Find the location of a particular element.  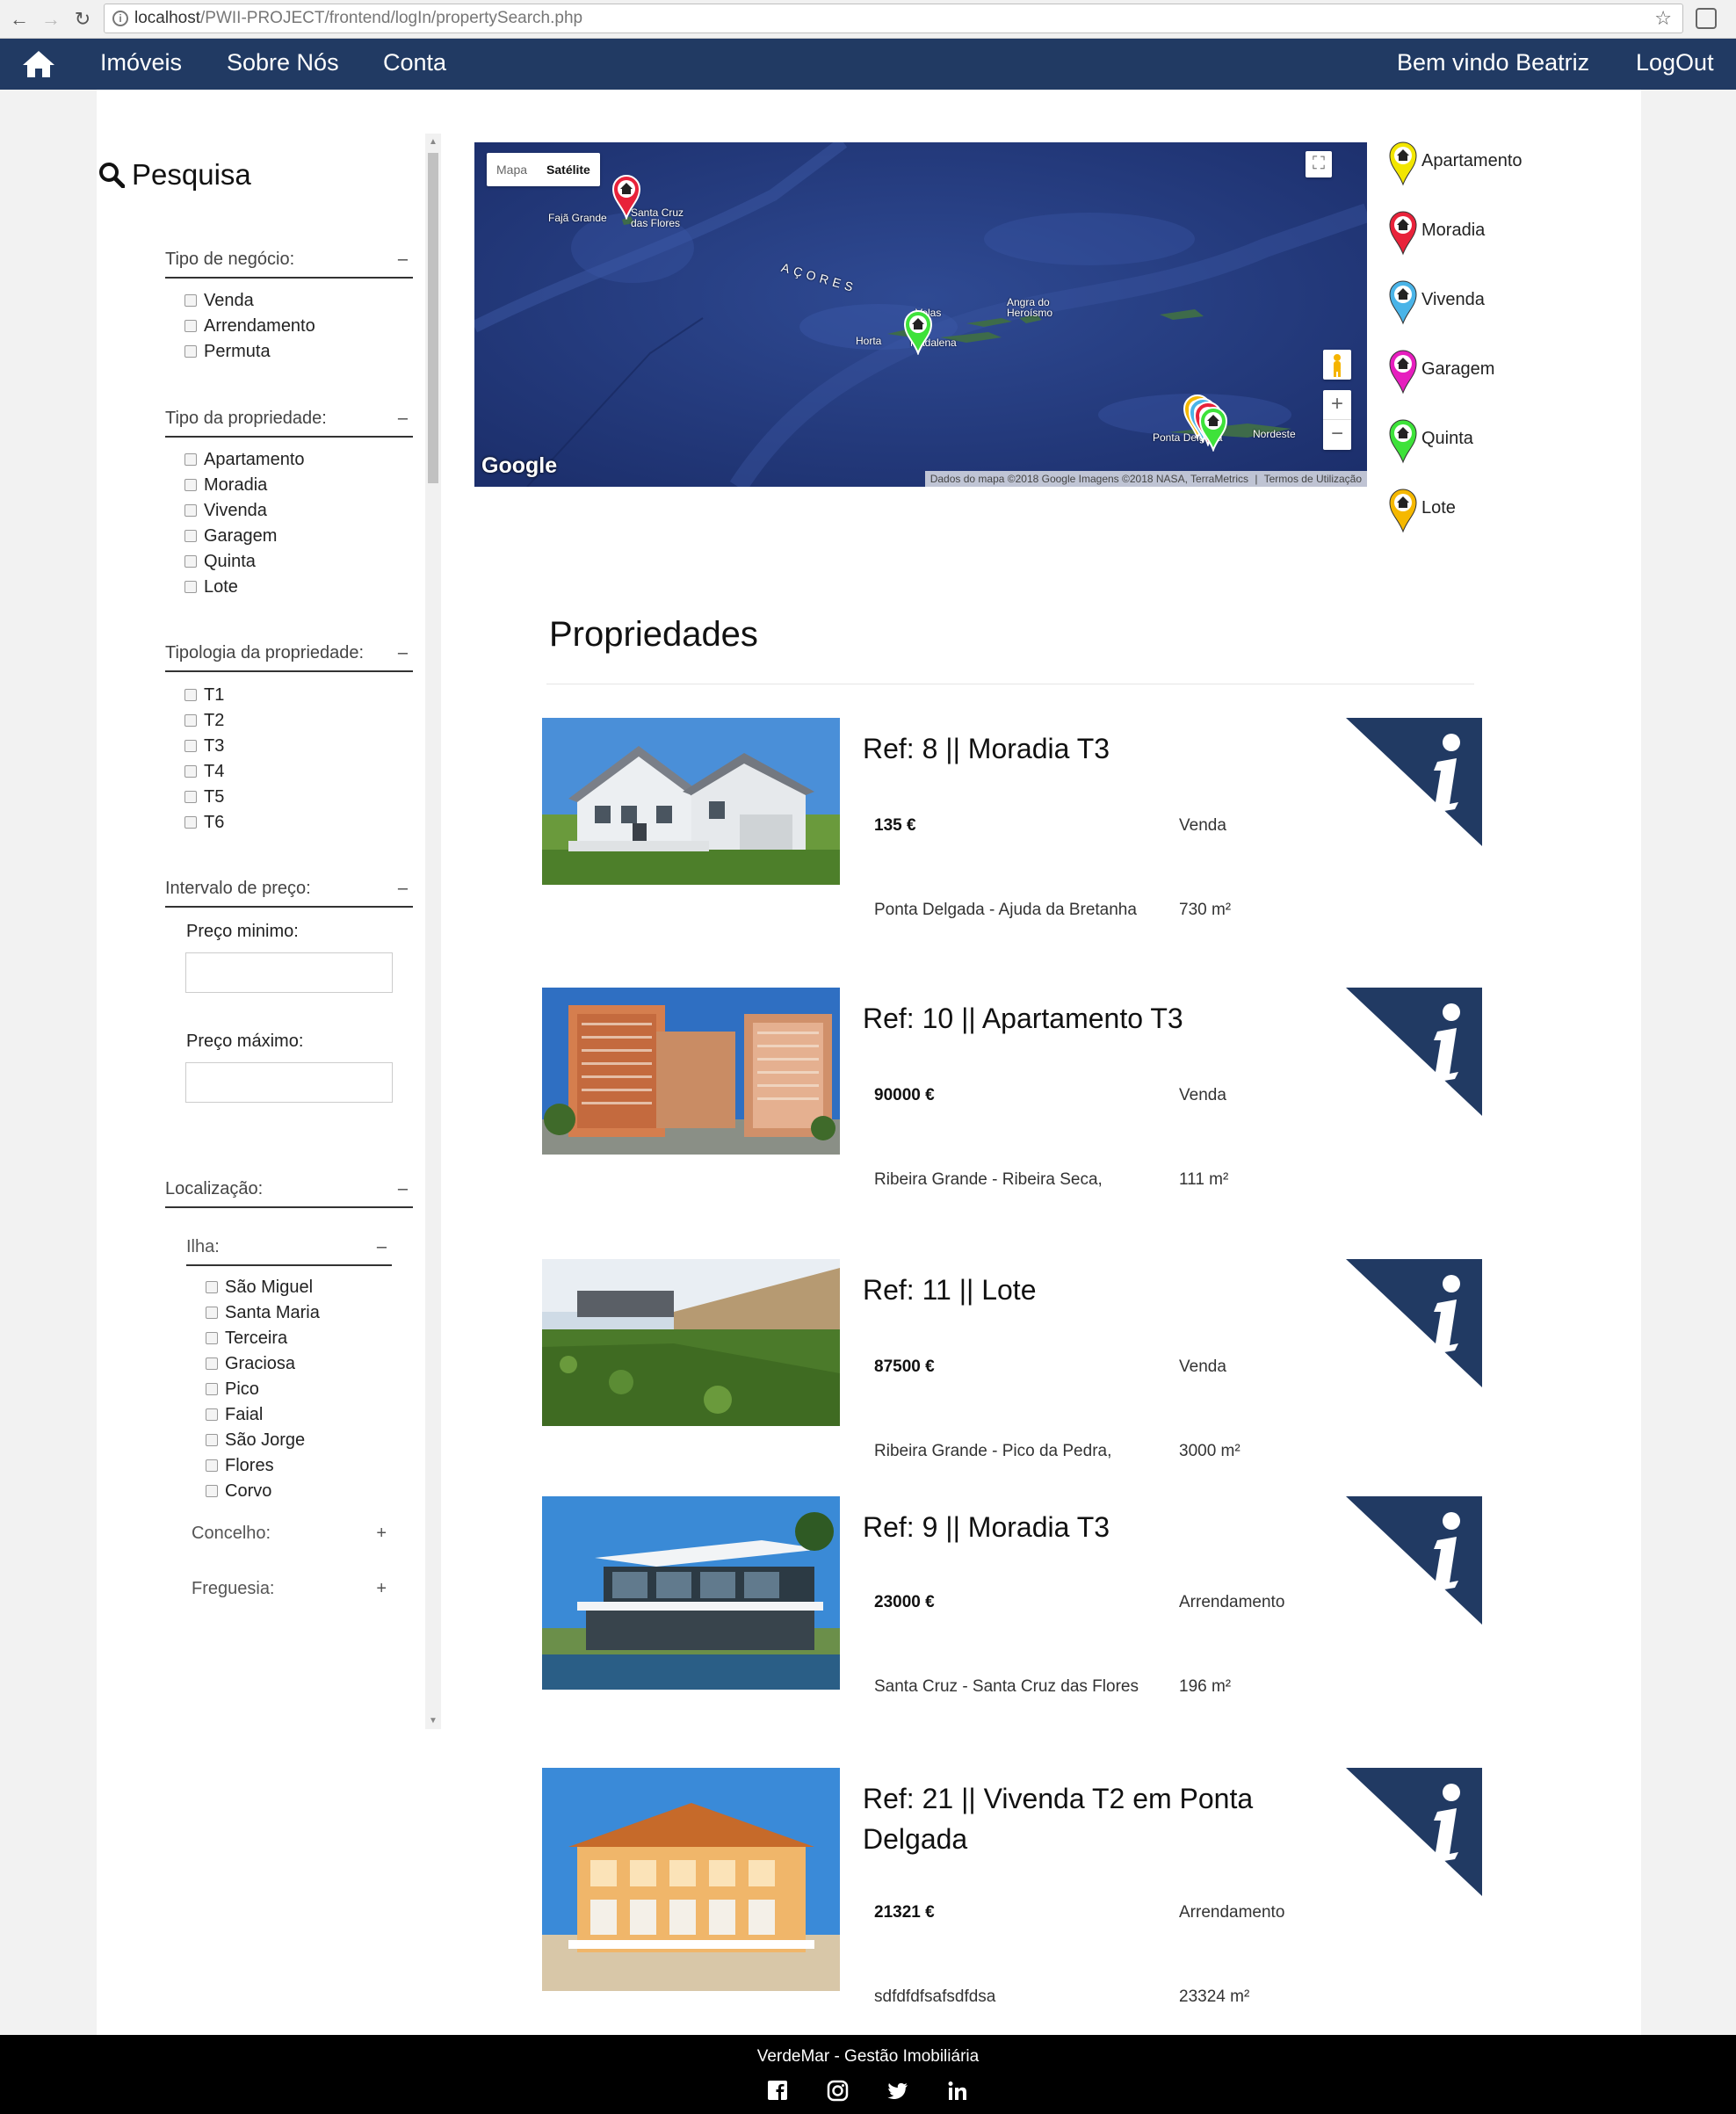

map-type-mapa: Mapa is located at coordinates (512, 169).